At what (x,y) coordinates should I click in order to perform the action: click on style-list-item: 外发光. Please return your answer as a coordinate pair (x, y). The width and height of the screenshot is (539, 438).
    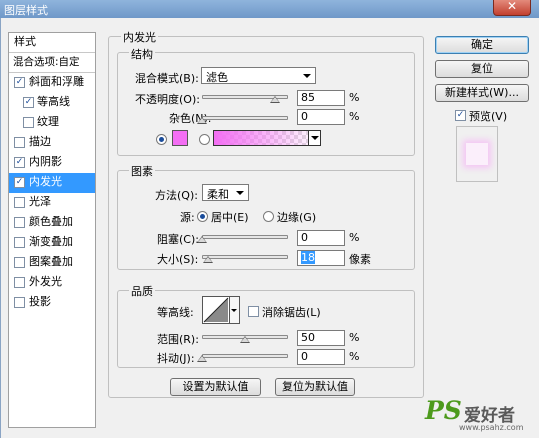
    Looking at the image, I should click on (52, 283).